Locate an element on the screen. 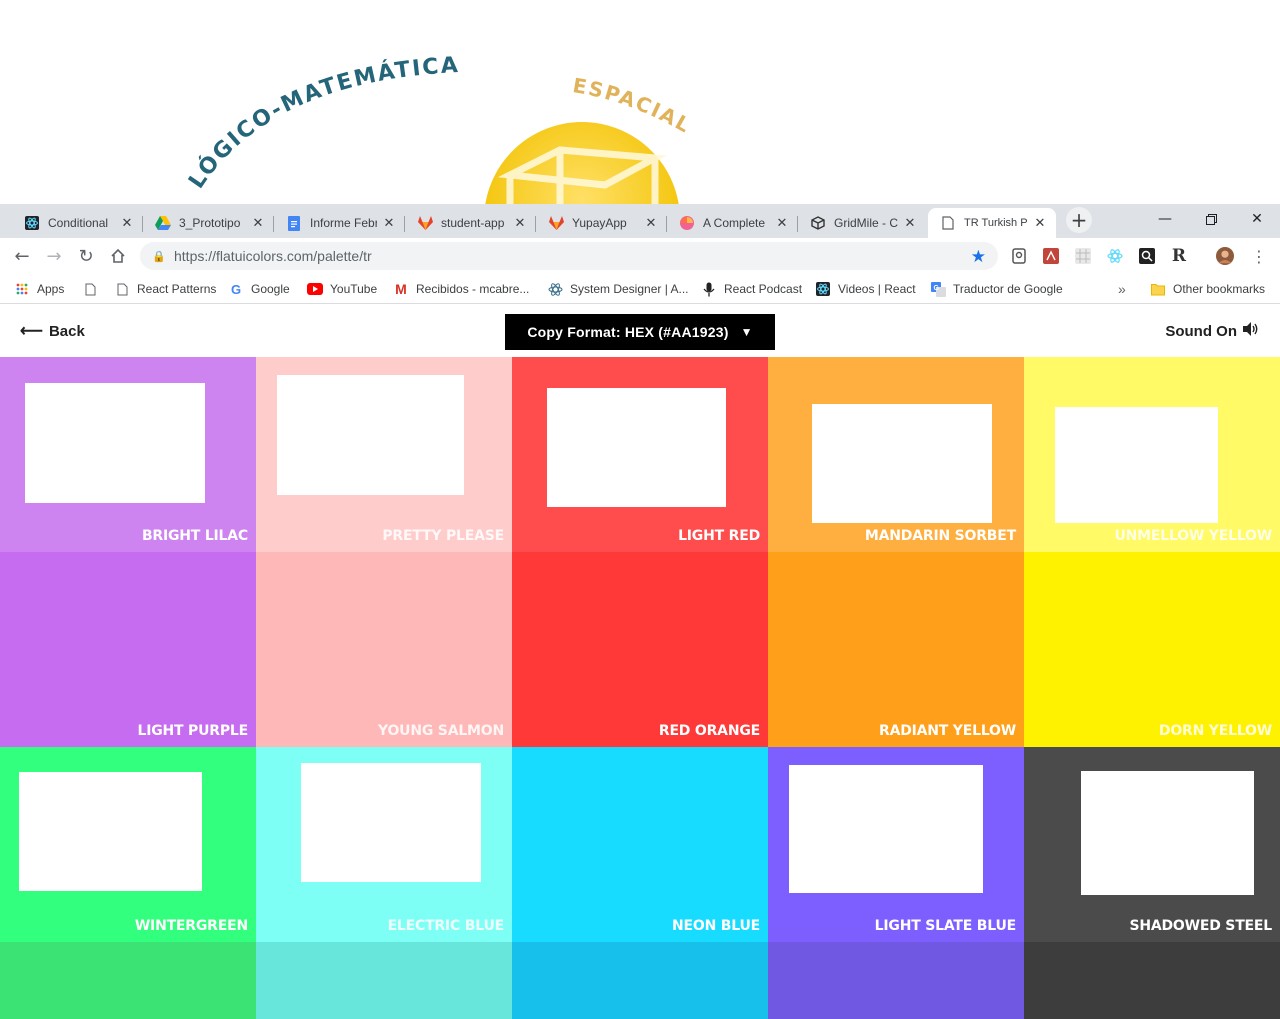 This screenshot has height=1019, width=1280. avatar is located at coordinates (1225, 256).